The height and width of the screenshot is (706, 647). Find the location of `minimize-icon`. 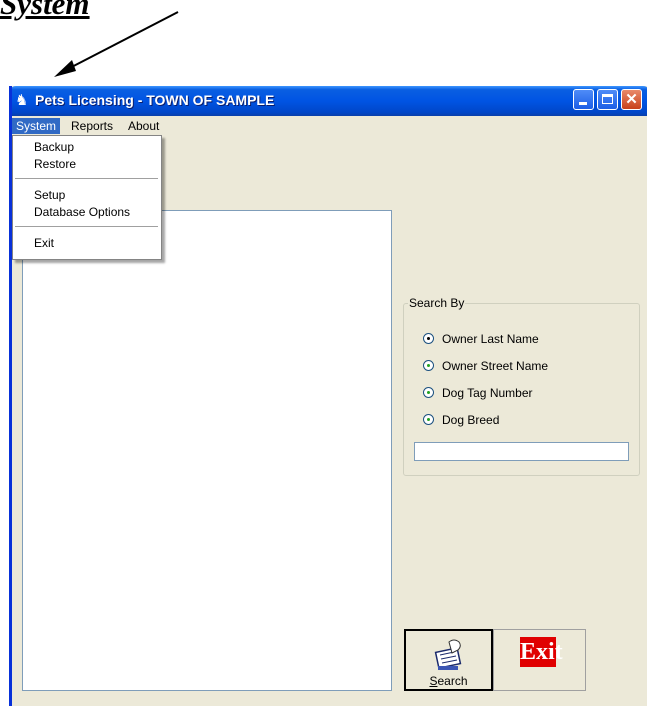

minimize-icon is located at coordinates (583, 103).